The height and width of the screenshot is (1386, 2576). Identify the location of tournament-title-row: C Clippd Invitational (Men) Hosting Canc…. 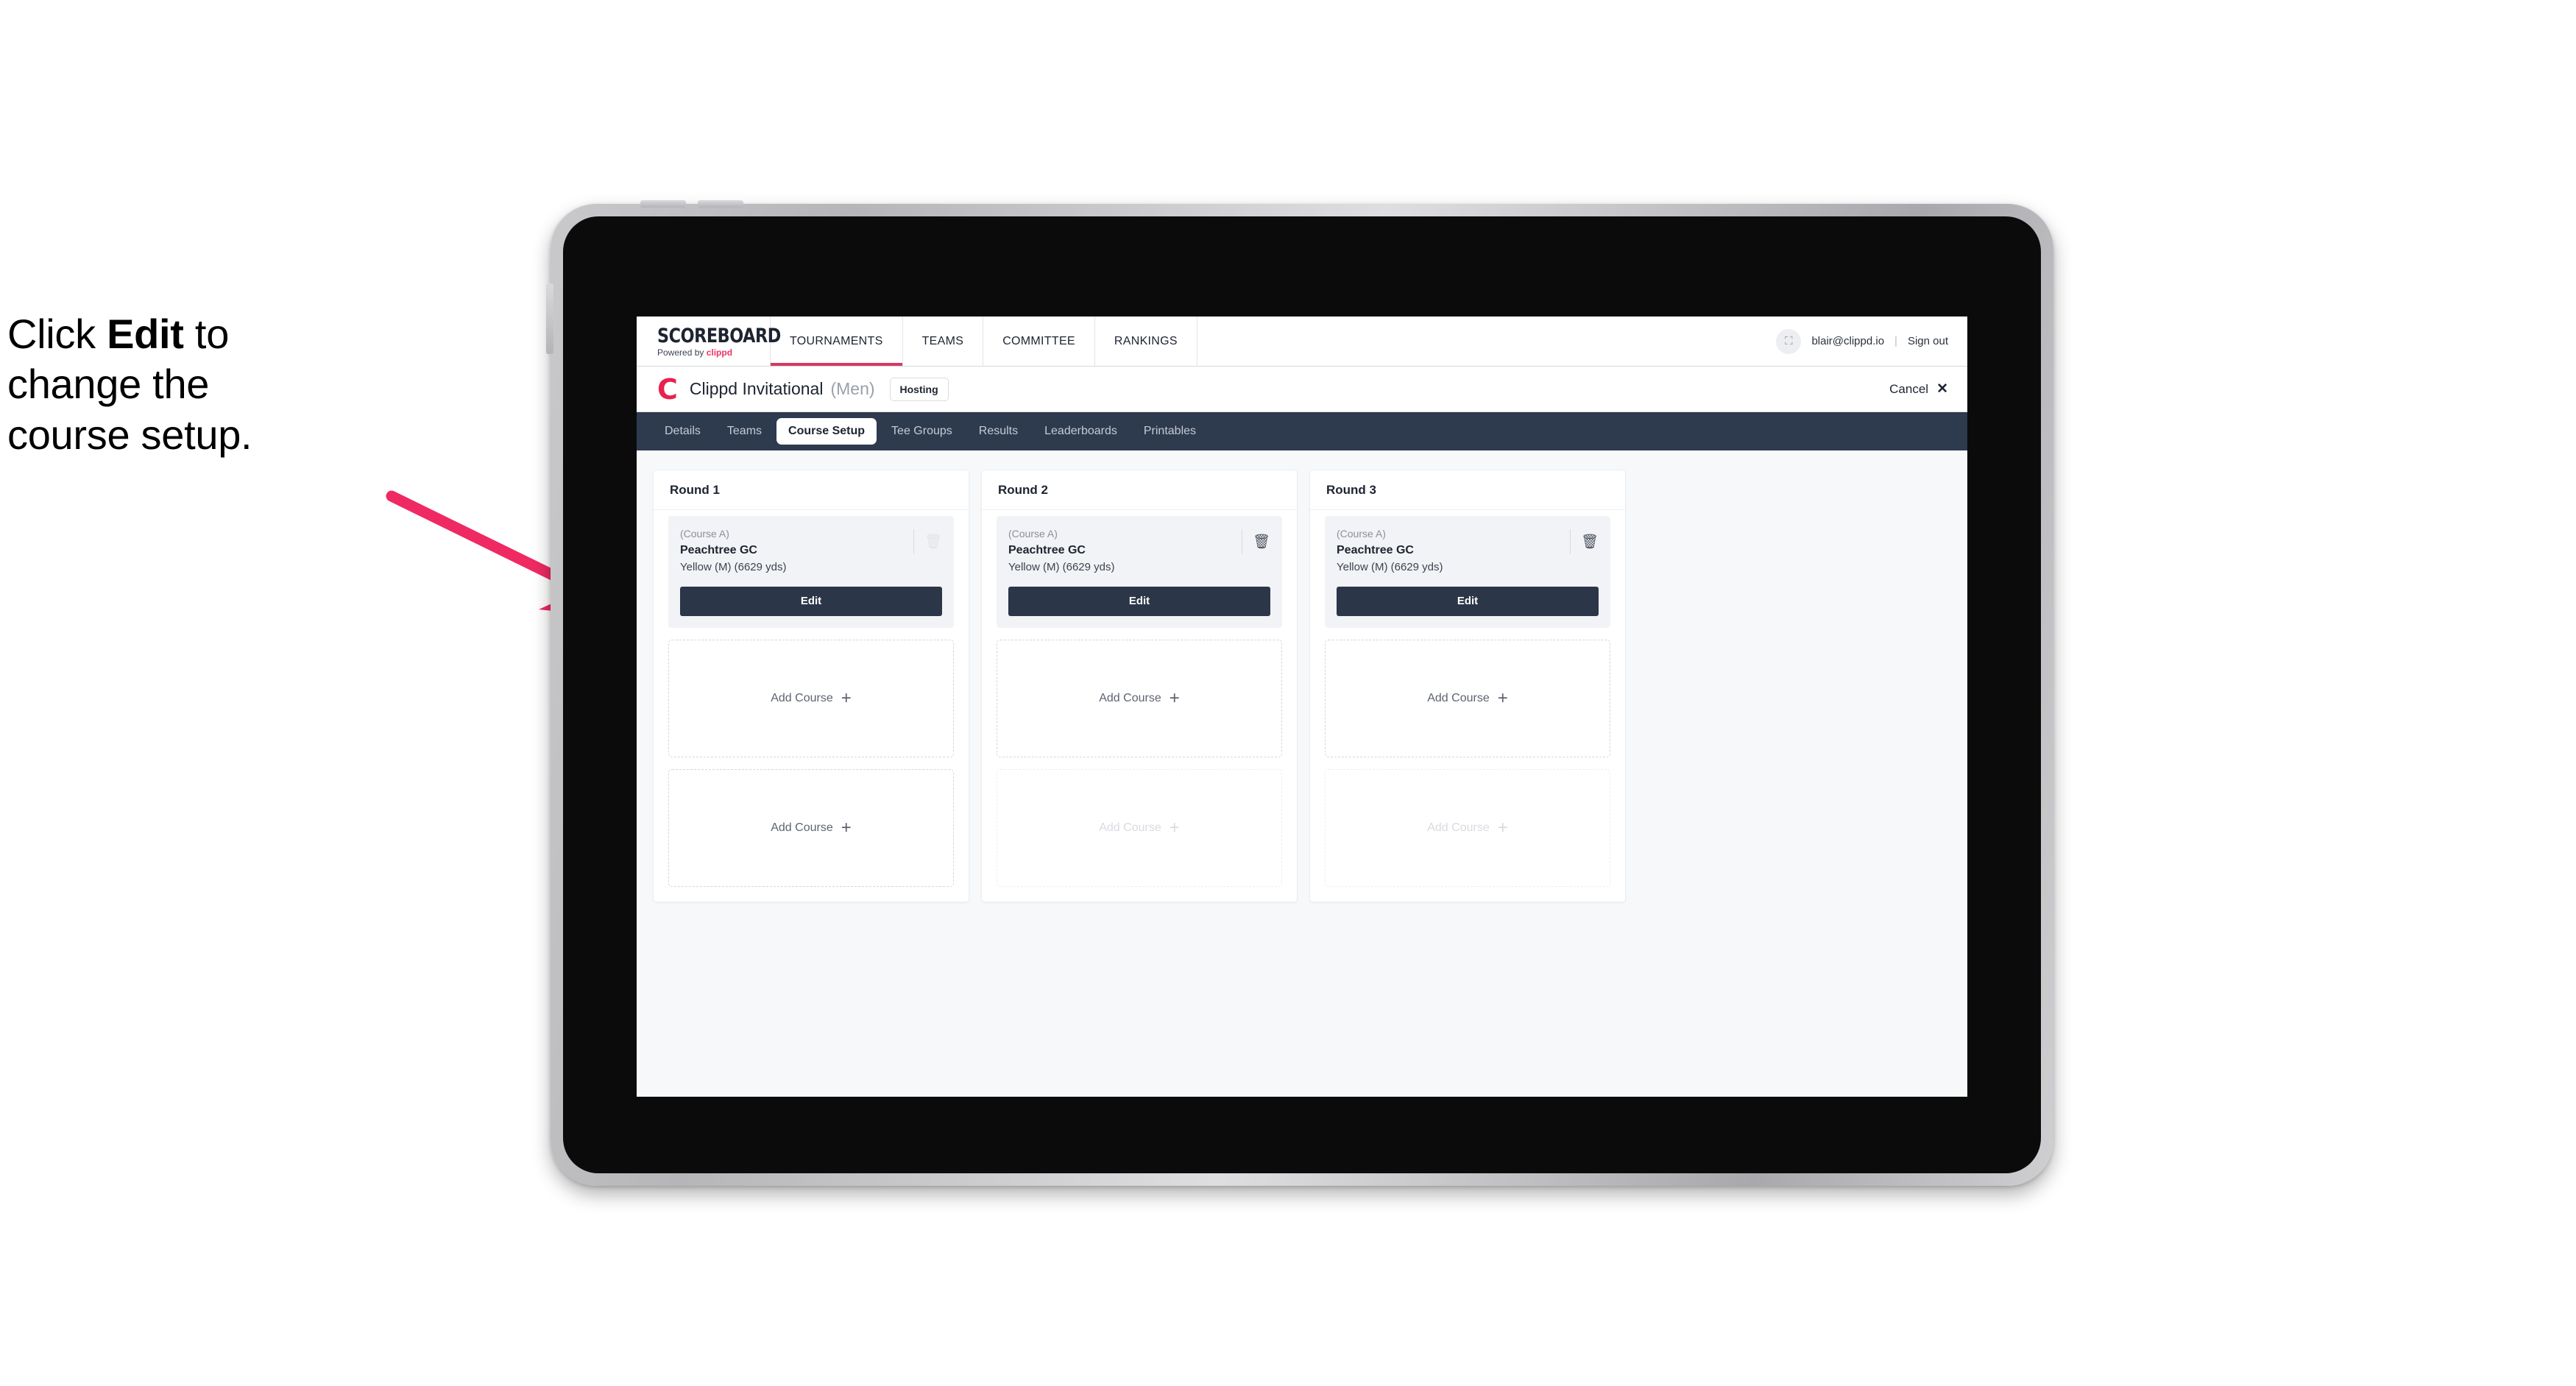
(1302, 389).